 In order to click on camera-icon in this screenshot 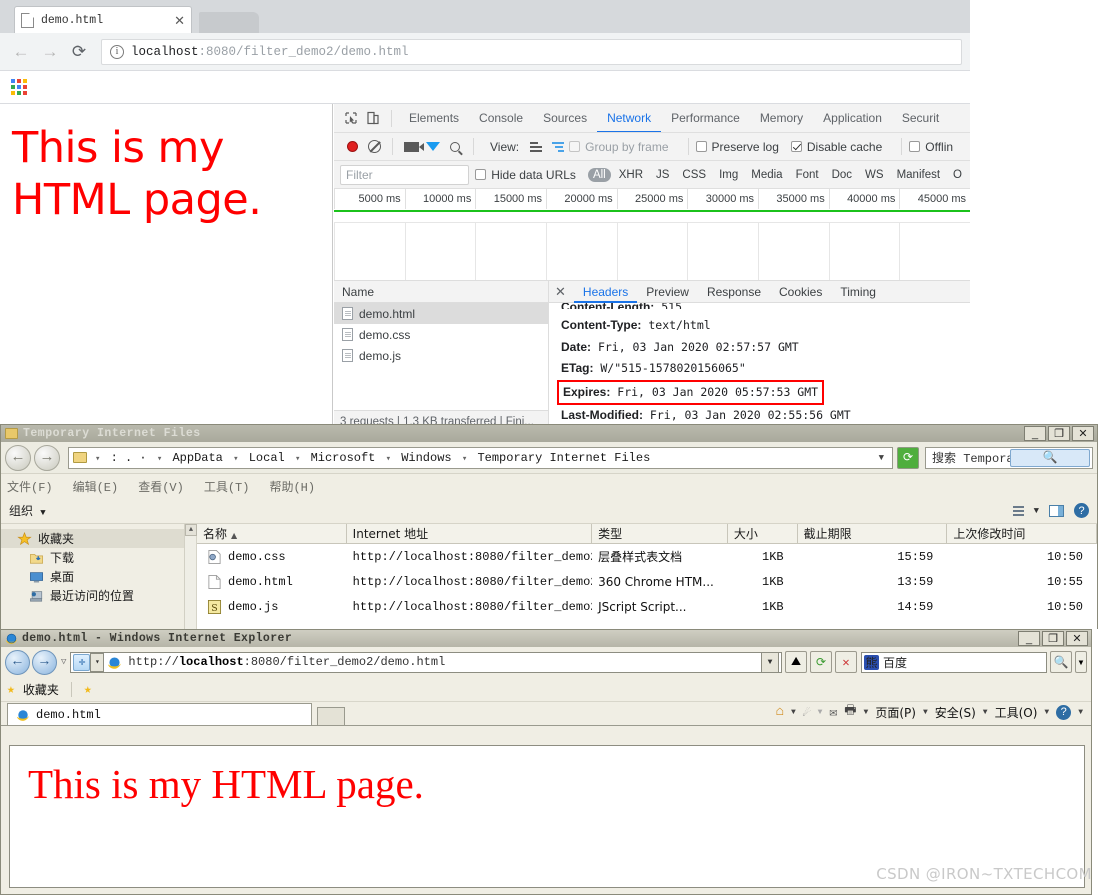, I will do `click(412, 147)`.